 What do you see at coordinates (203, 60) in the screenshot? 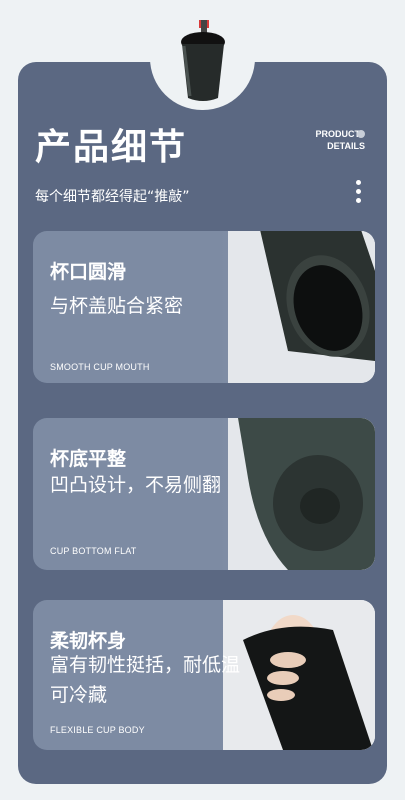
I see `cup-icon` at bounding box center [203, 60].